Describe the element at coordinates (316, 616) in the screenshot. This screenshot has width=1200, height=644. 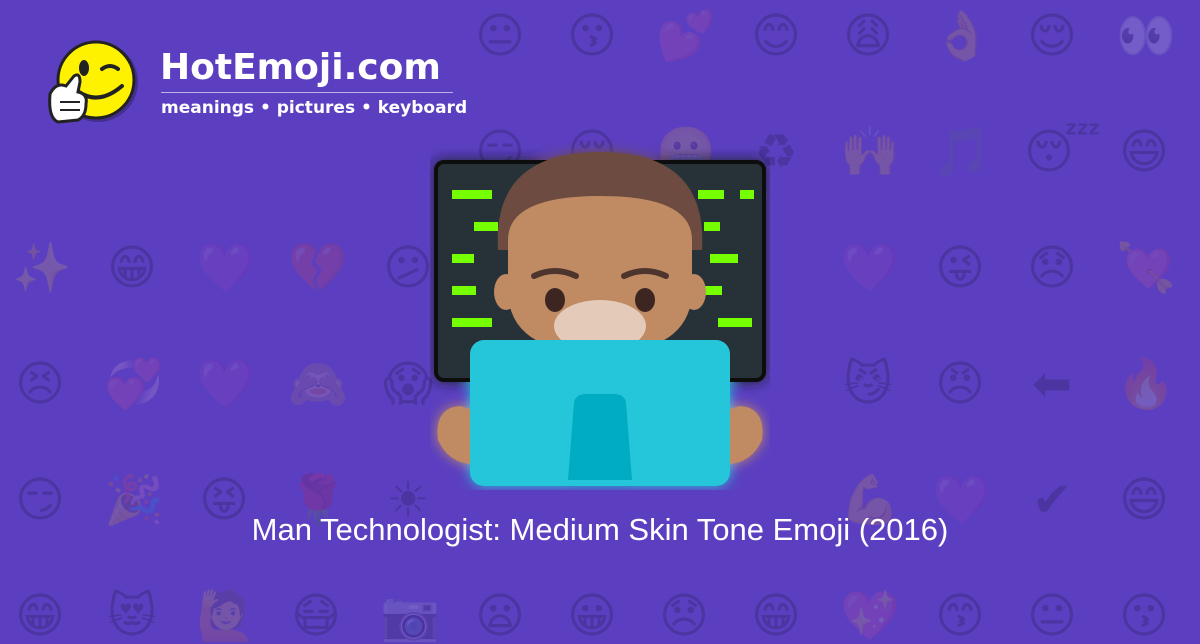
I see `background-emoji-icon: 😷` at that location.